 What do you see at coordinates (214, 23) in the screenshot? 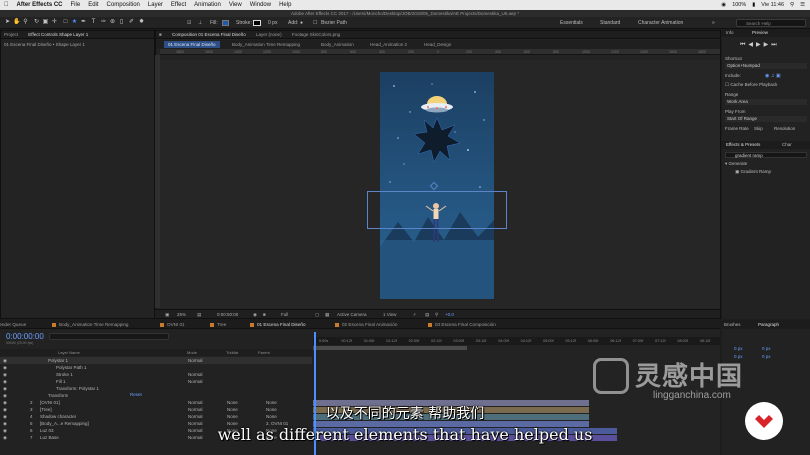
I see `fill-label: Fill:` at bounding box center [214, 23].